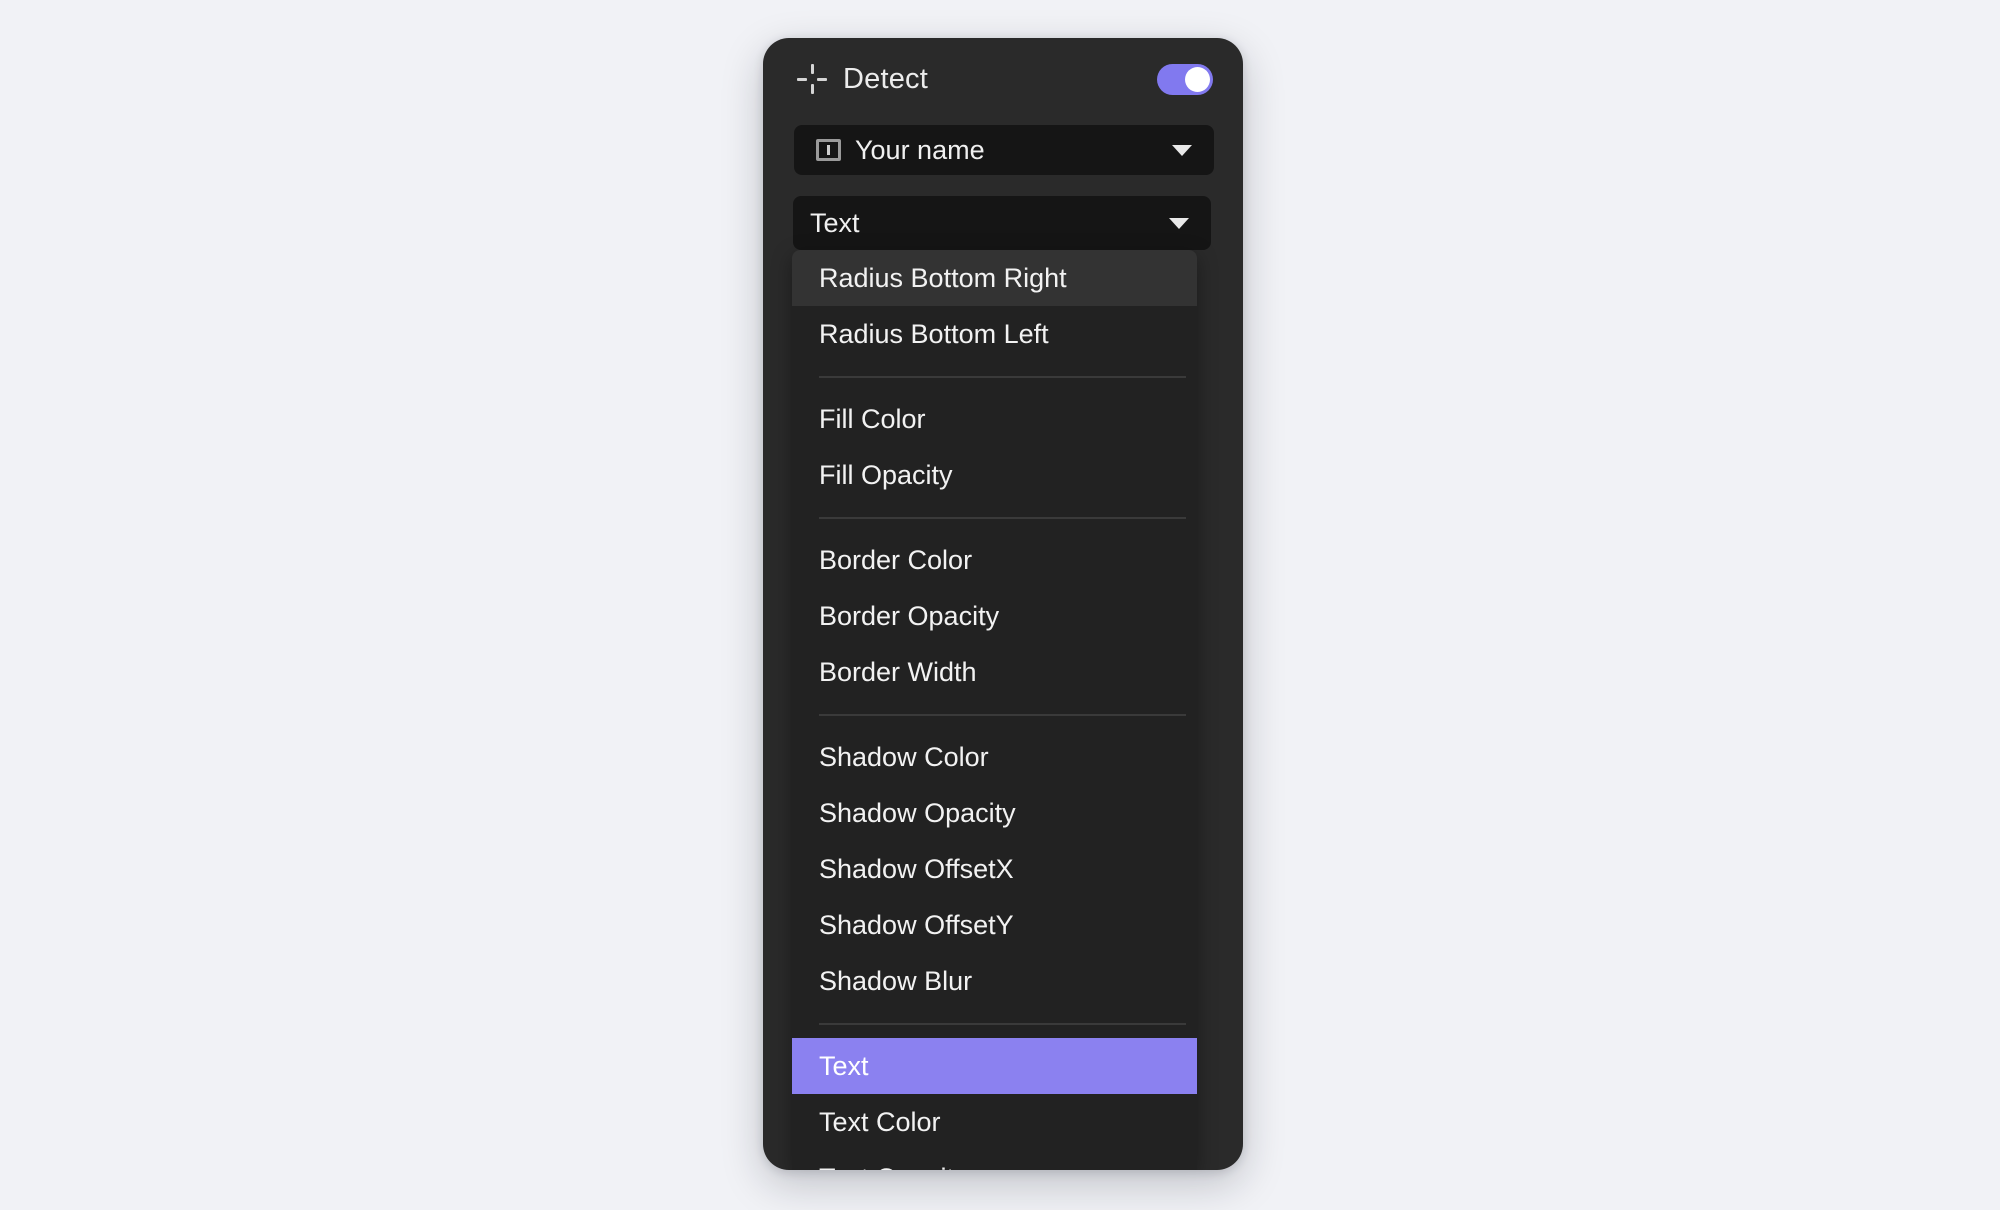 This screenshot has height=1210, width=2000. I want to click on menu-item: Radius Bottom Right, so click(994, 278).